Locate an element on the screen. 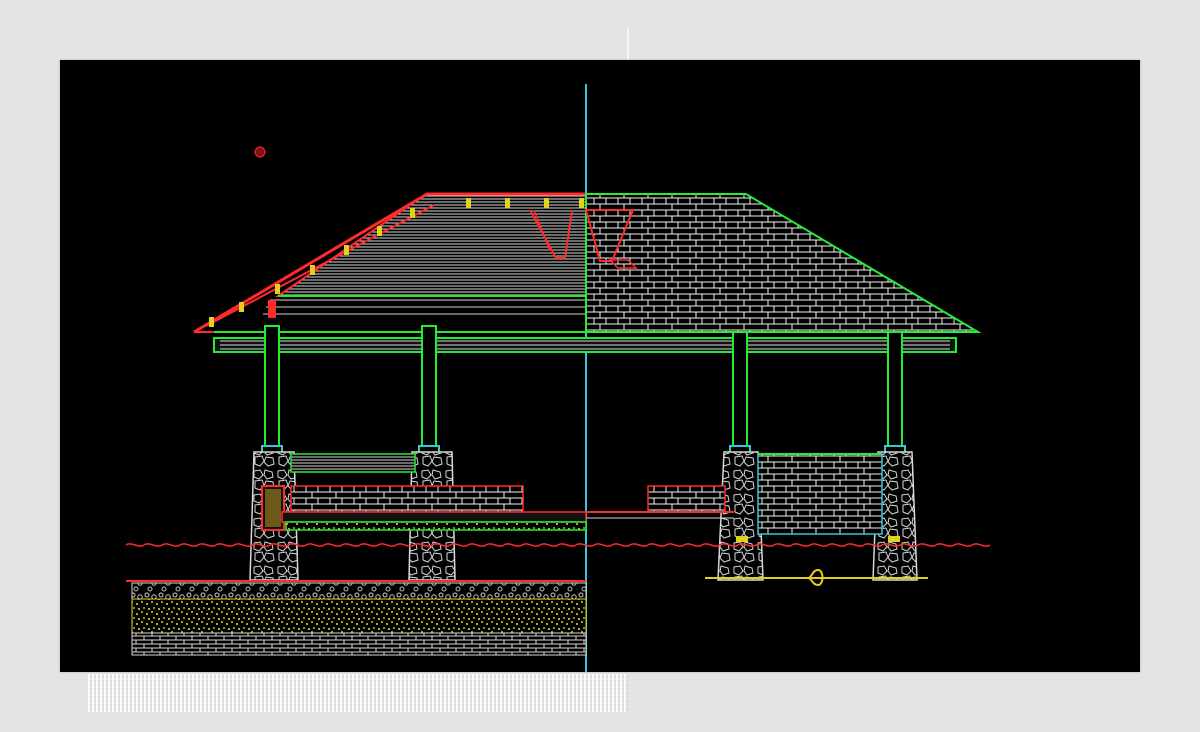 Image resolution: width=1200 pixels, height=732 pixels. background-guide-line is located at coordinates (628, 45).